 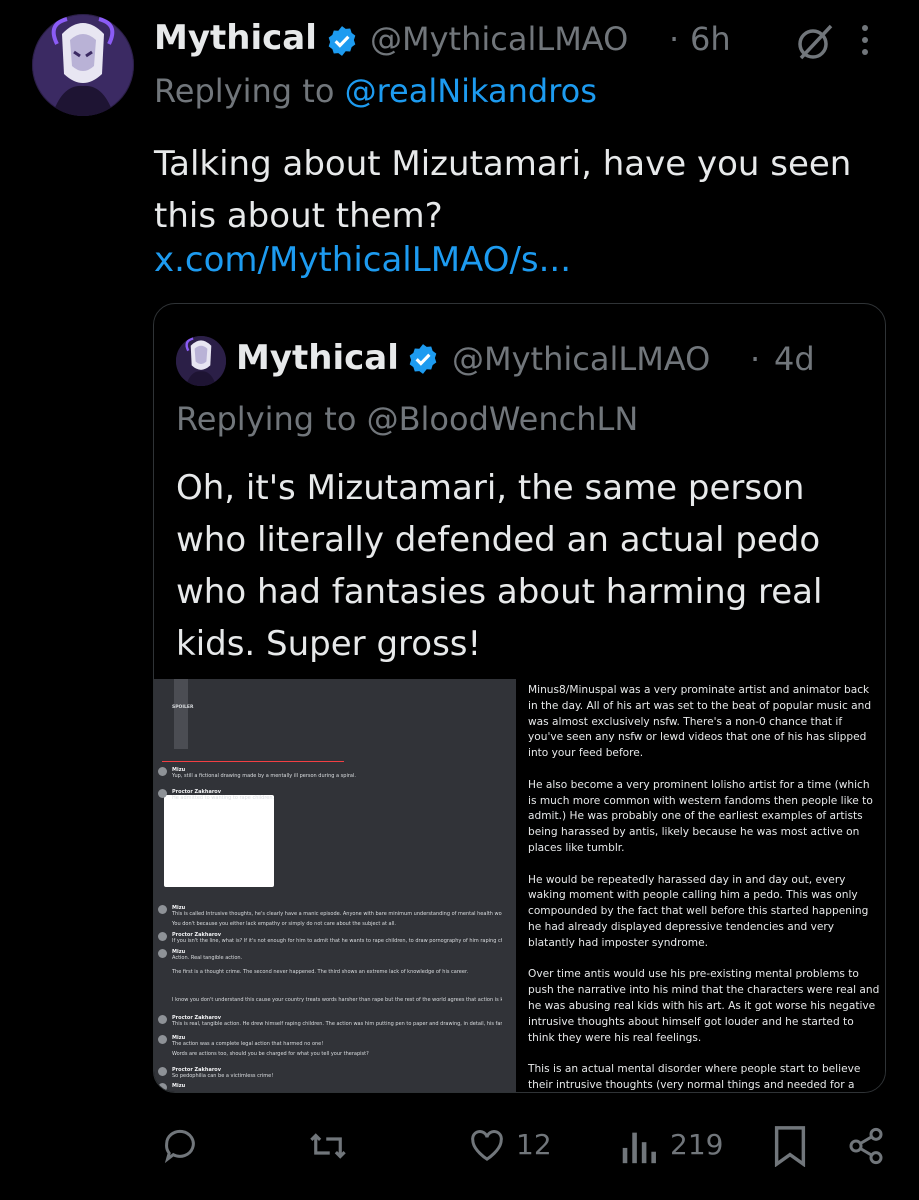 What do you see at coordinates (471, 91) in the screenshot?
I see `replying-to-mention: @realNikandros` at bounding box center [471, 91].